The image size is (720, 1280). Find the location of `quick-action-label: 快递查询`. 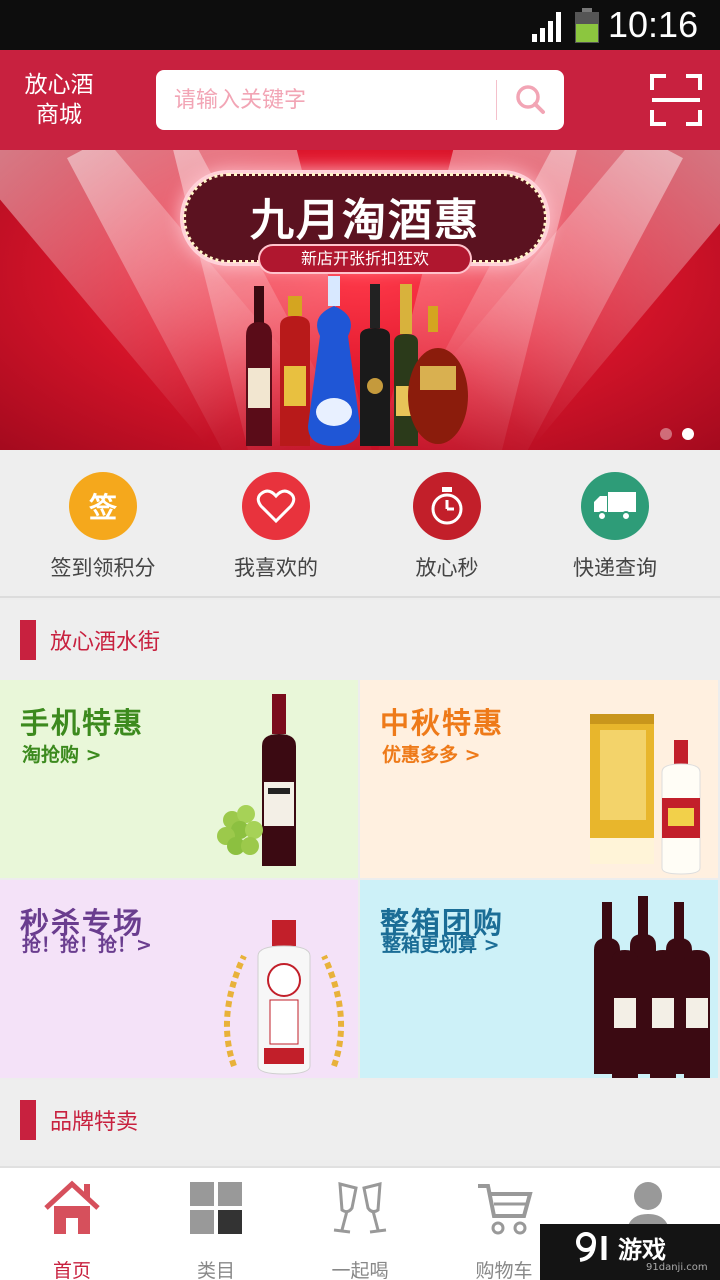

quick-action-label: 快递查询 is located at coordinates (615, 568).